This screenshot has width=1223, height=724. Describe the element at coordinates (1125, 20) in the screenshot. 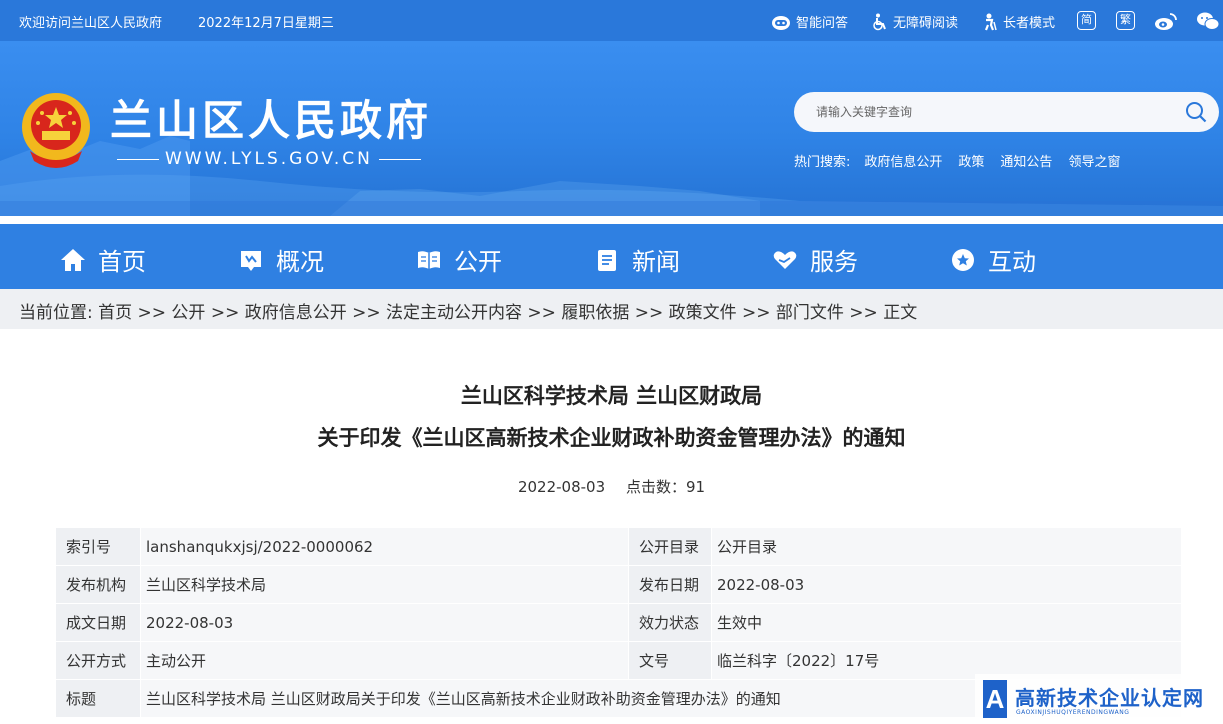

I see `traditional-chinese-button: 繁` at that location.